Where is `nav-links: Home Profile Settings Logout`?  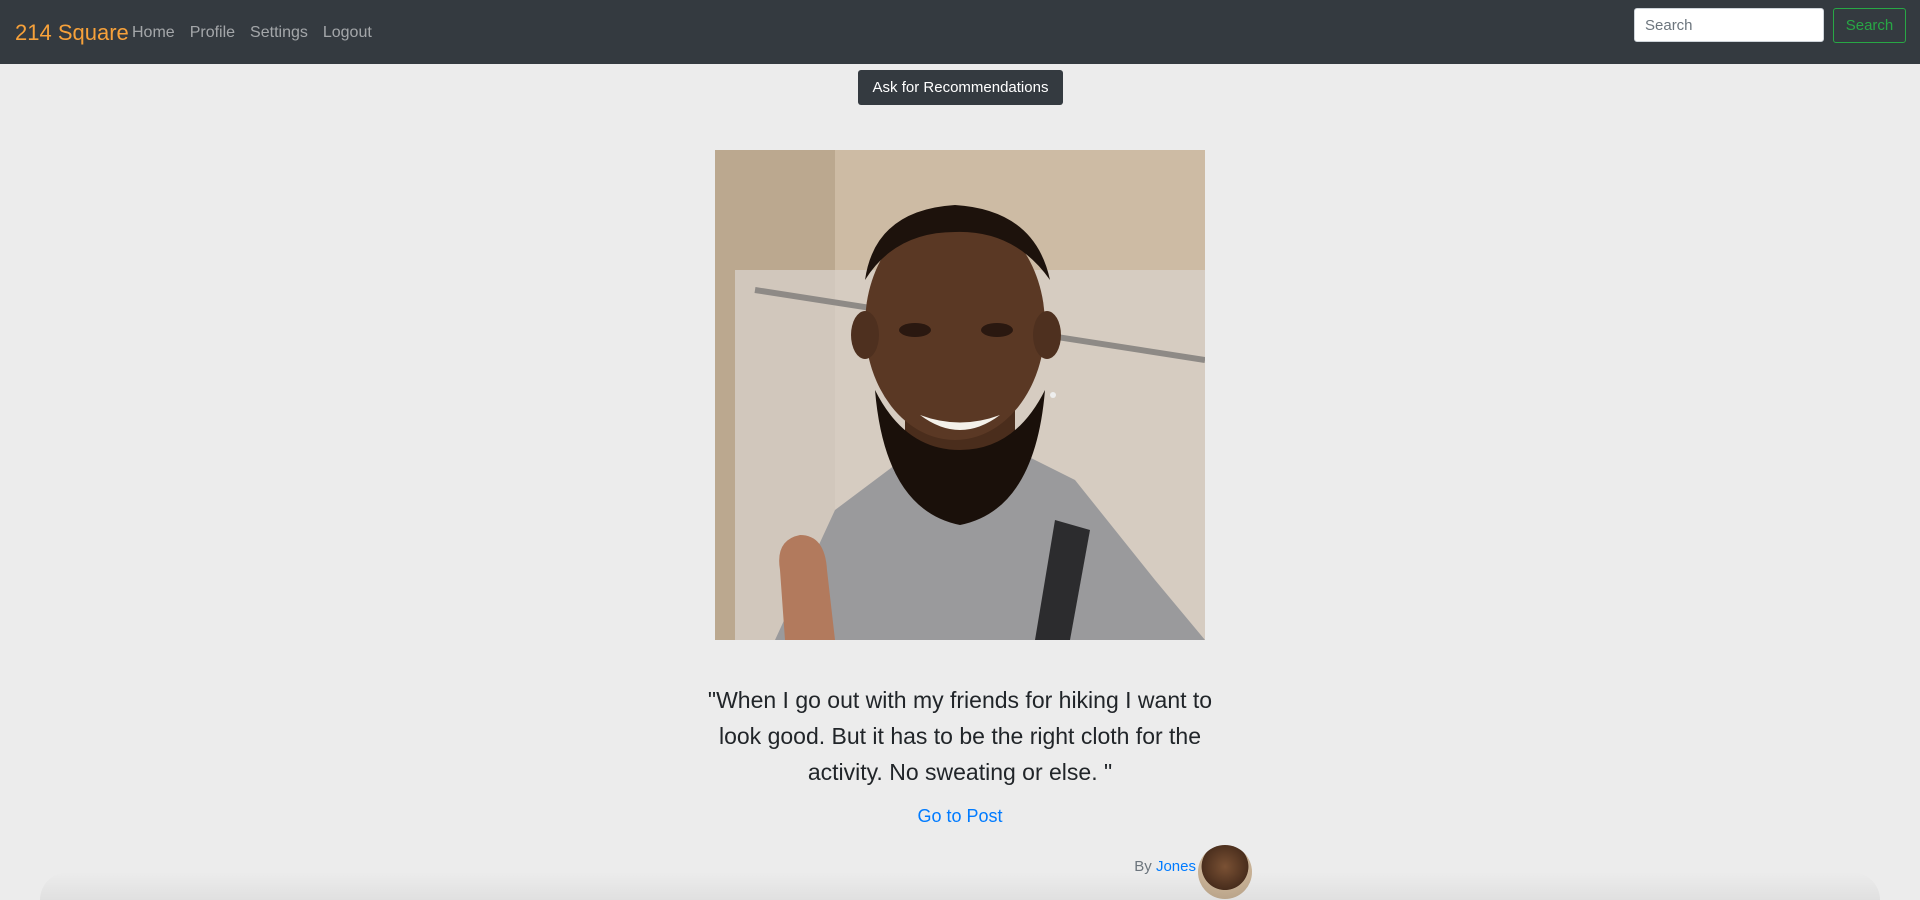 nav-links: Home Profile Settings Logout is located at coordinates (259, 33).